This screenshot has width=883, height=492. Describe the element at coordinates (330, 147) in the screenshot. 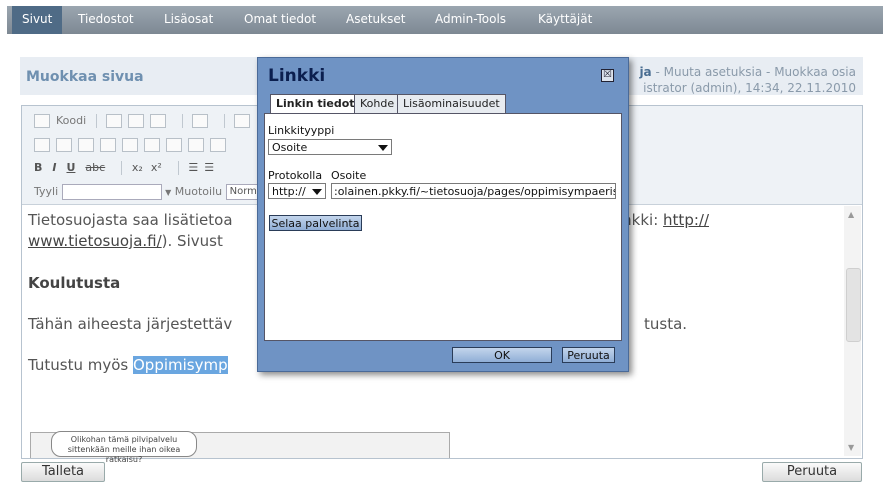

I see `link-type-select: Osoite` at that location.